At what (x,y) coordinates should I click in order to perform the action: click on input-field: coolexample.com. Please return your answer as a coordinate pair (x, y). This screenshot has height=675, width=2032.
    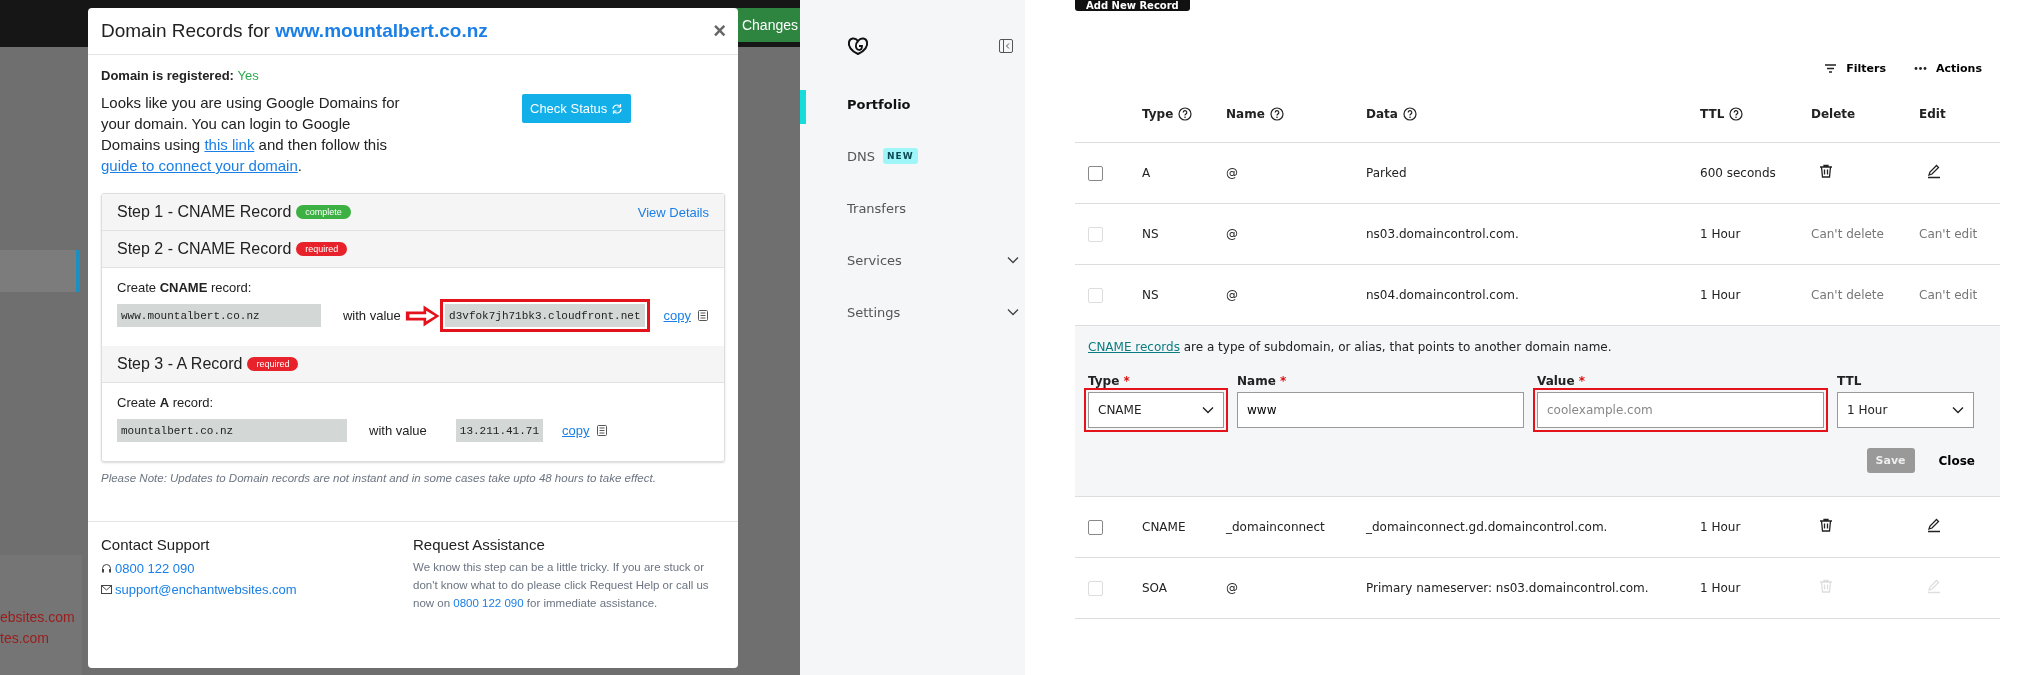
    Looking at the image, I should click on (1680, 410).